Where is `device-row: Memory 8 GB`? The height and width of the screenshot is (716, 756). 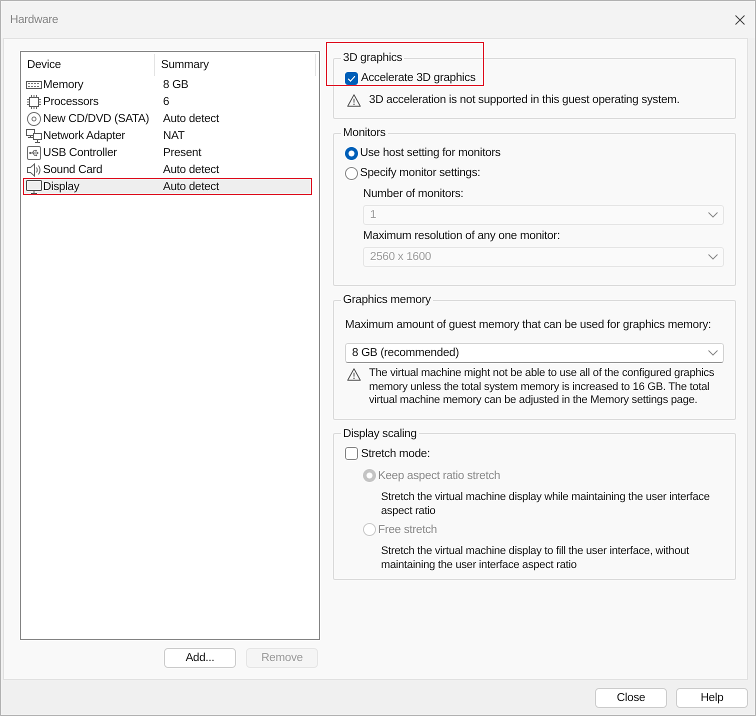 device-row: Memory 8 GB is located at coordinates (167, 84).